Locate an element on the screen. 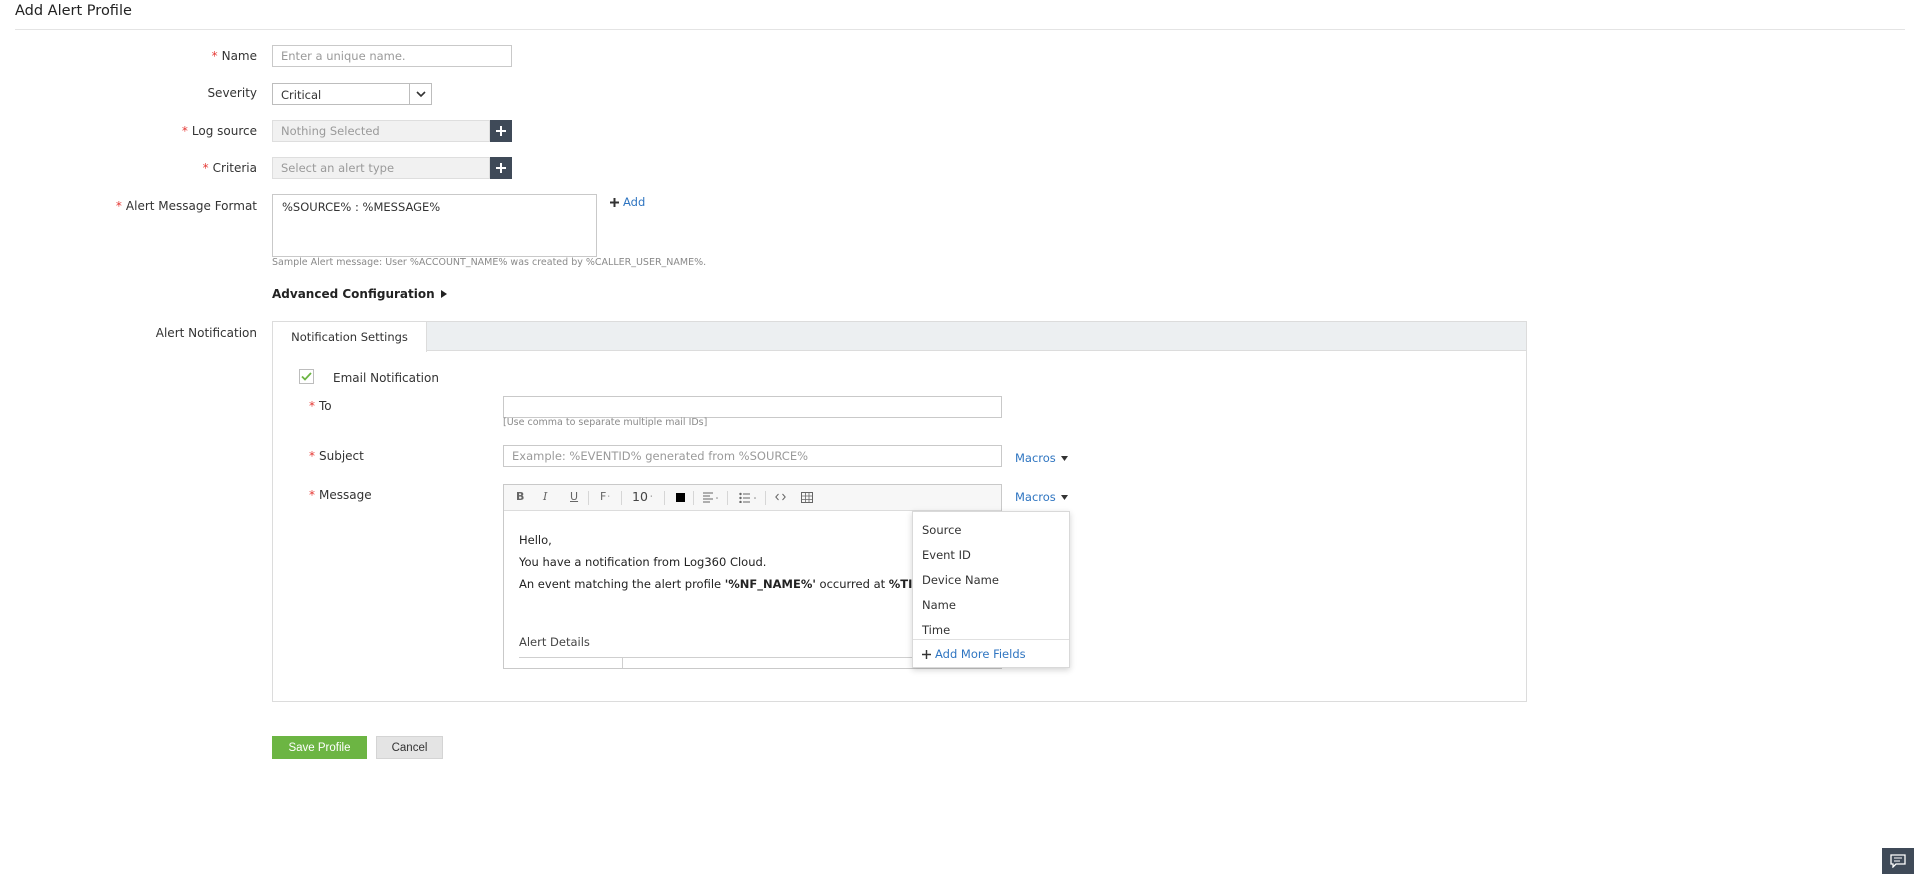 This screenshot has height=874, width=1920. macro-item-device-name: Device Name is located at coordinates (960, 580).